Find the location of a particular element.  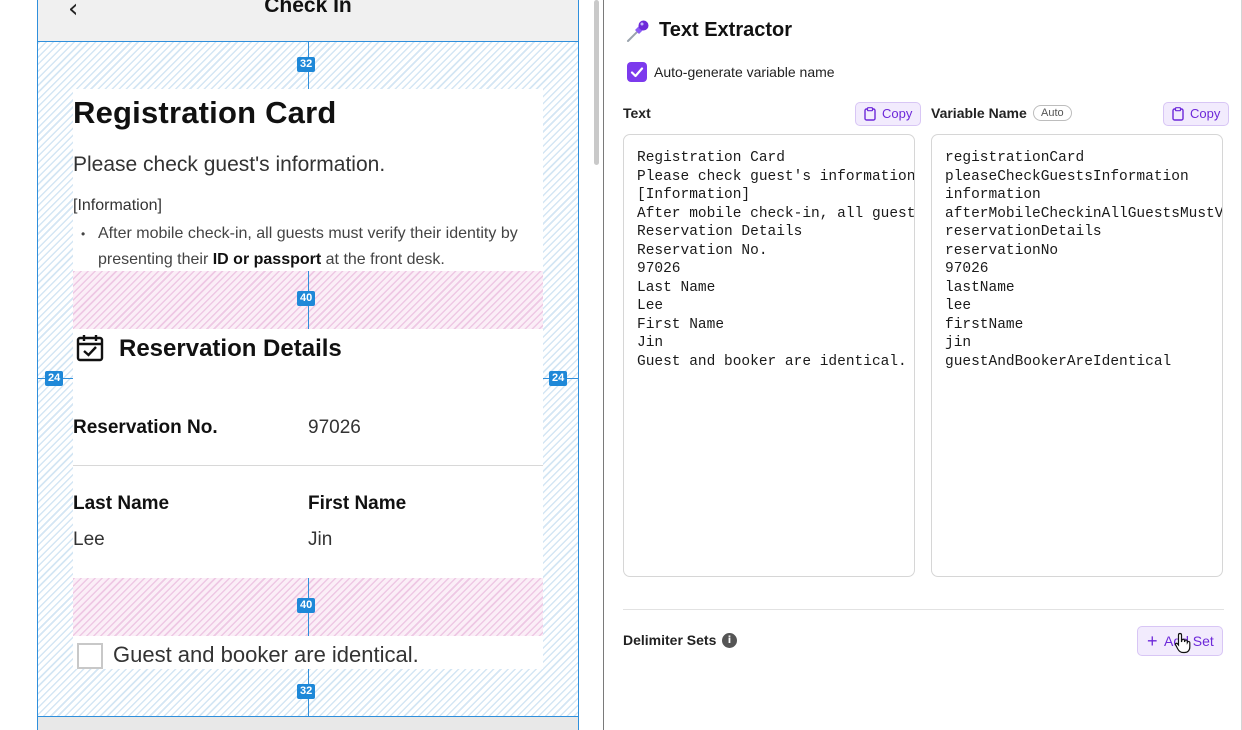

measure-badge-left: 24 is located at coordinates (54, 378).